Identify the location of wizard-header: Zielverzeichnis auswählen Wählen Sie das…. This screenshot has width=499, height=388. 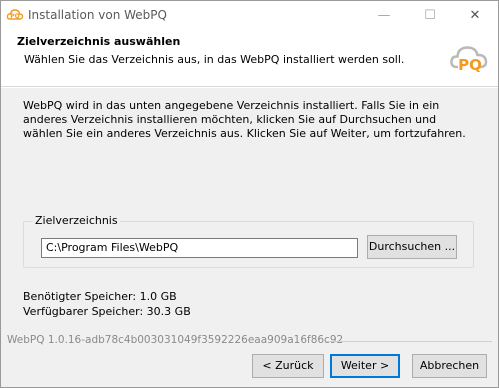
(249, 58).